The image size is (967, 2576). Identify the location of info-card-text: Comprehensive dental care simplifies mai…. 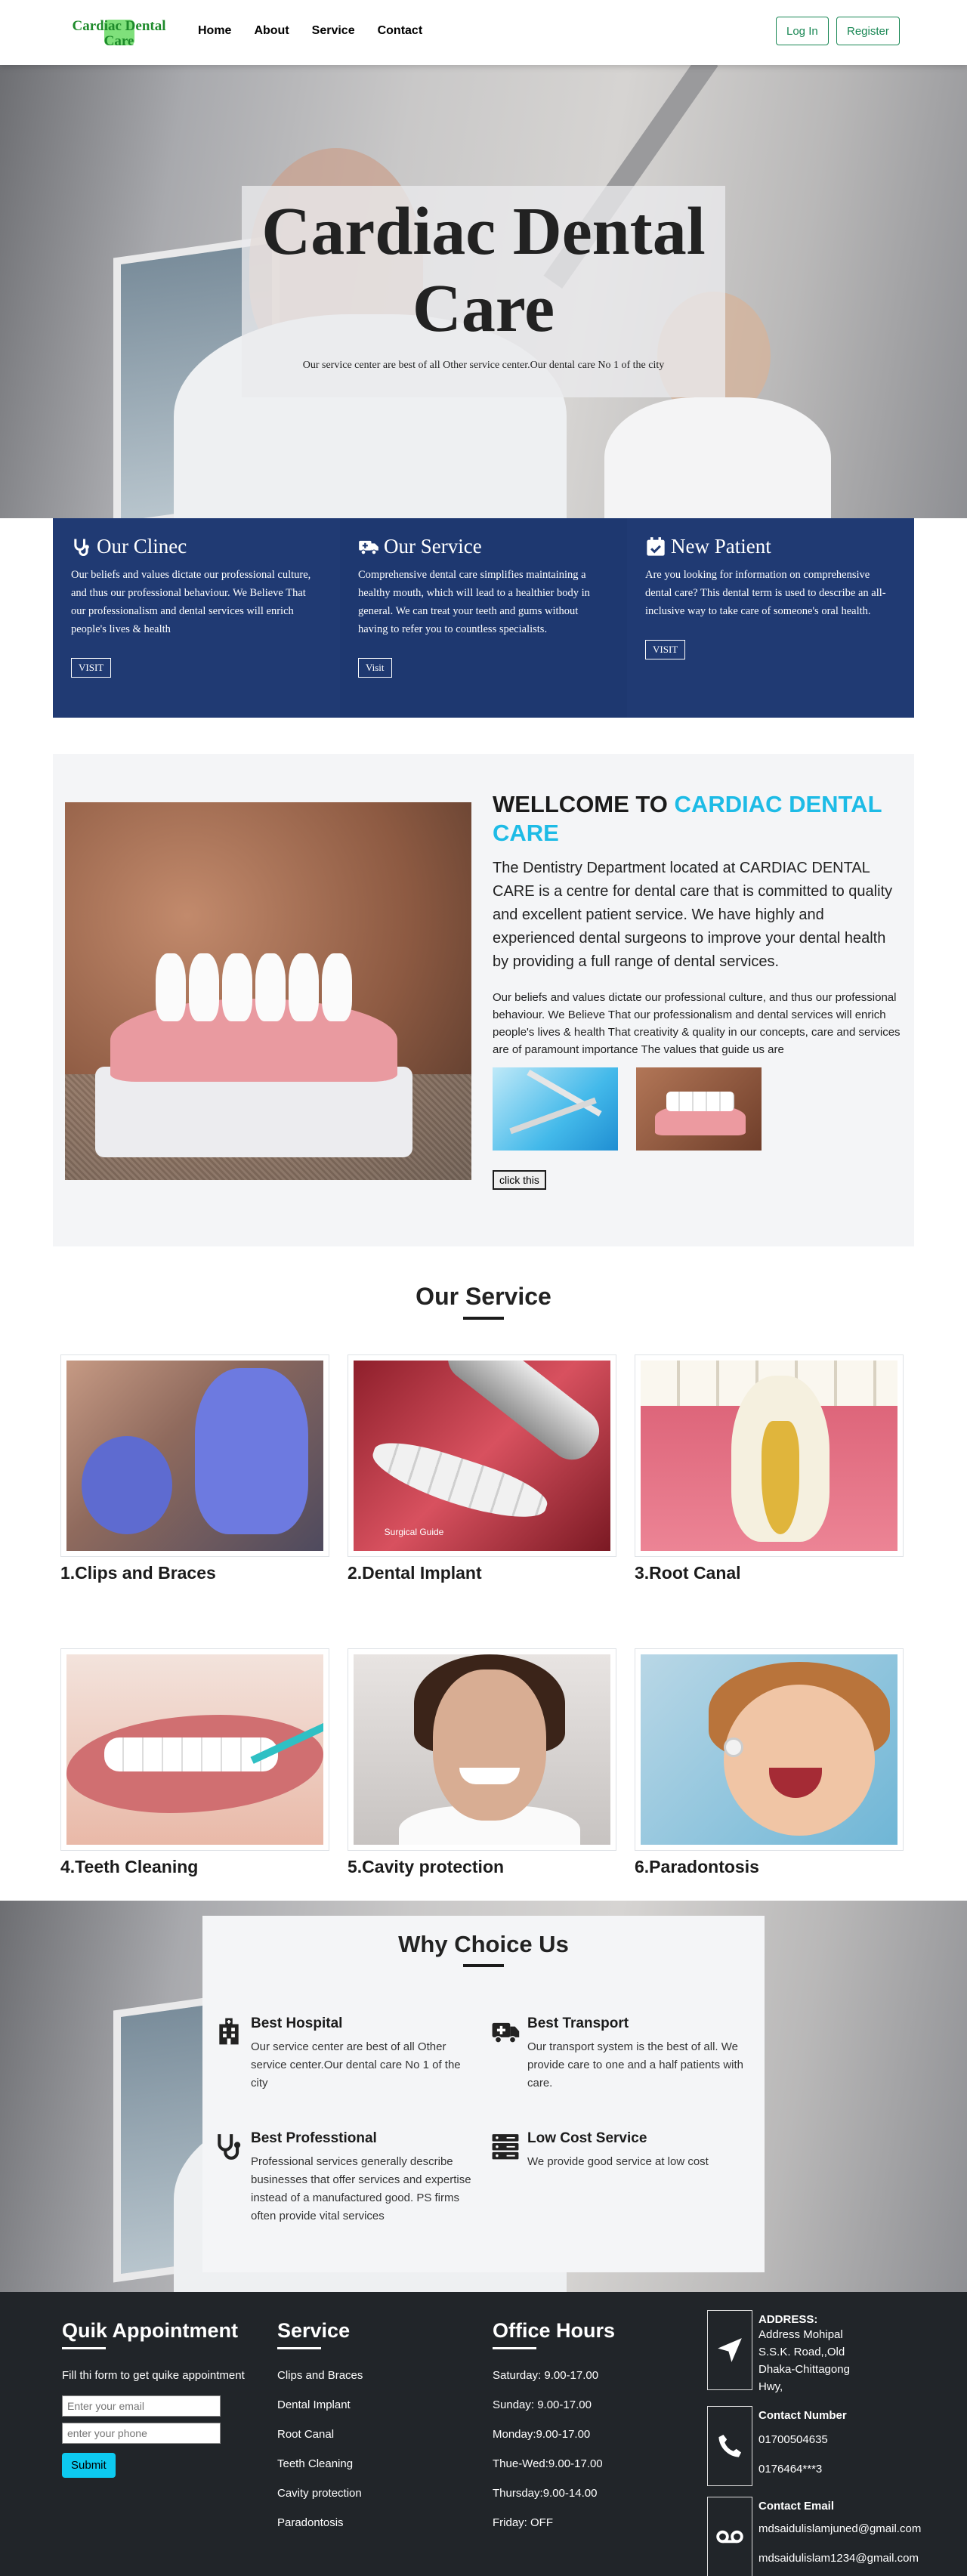
(474, 602).